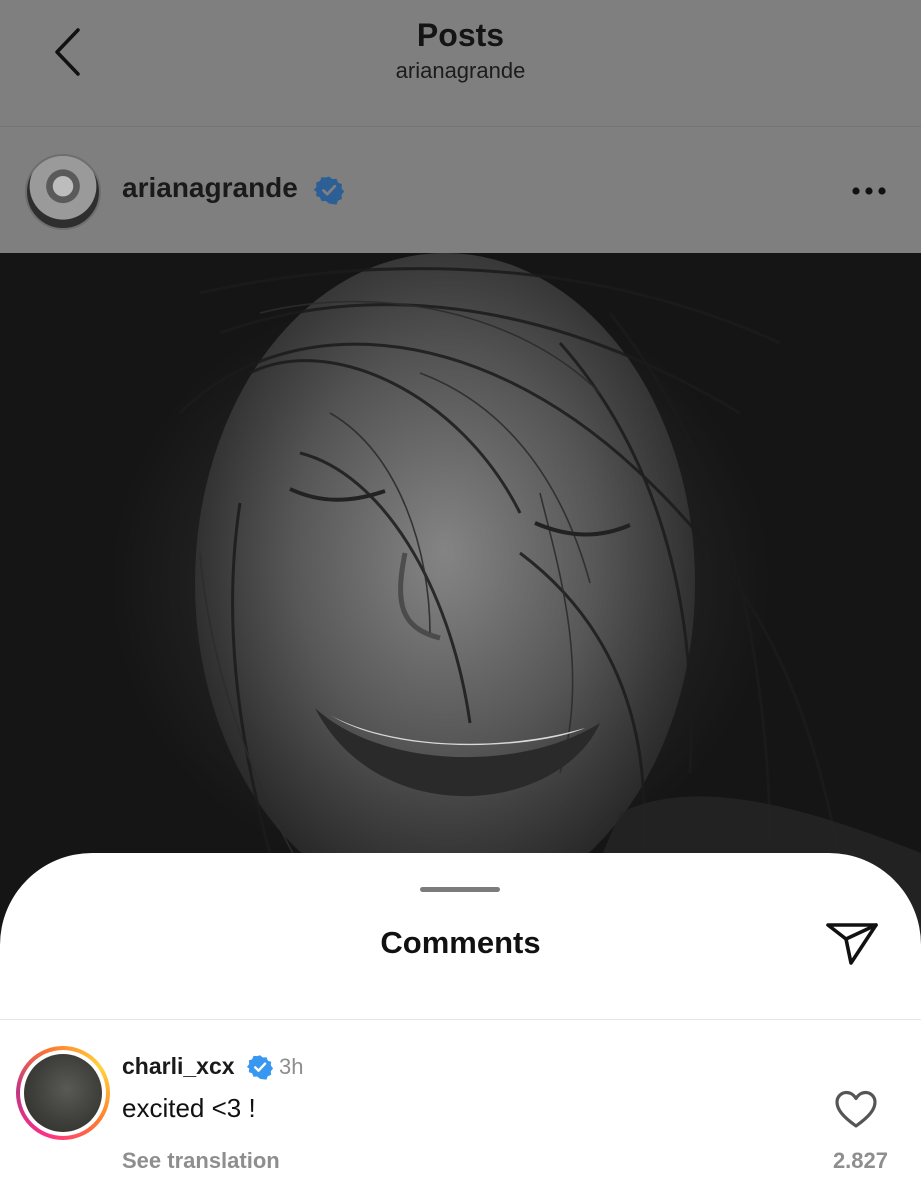  What do you see at coordinates (460, 190) in the screenshot?
I see `post-header: arianagrande` at bounding box center [460, 190].